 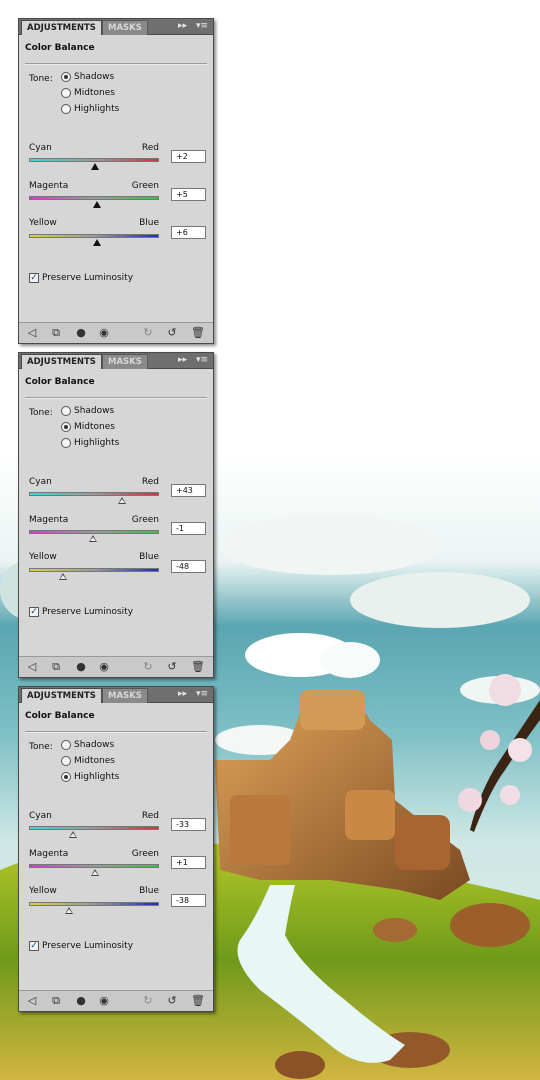 I want to click on cyan-red-value-input: +43, so click(x=188, y=490).